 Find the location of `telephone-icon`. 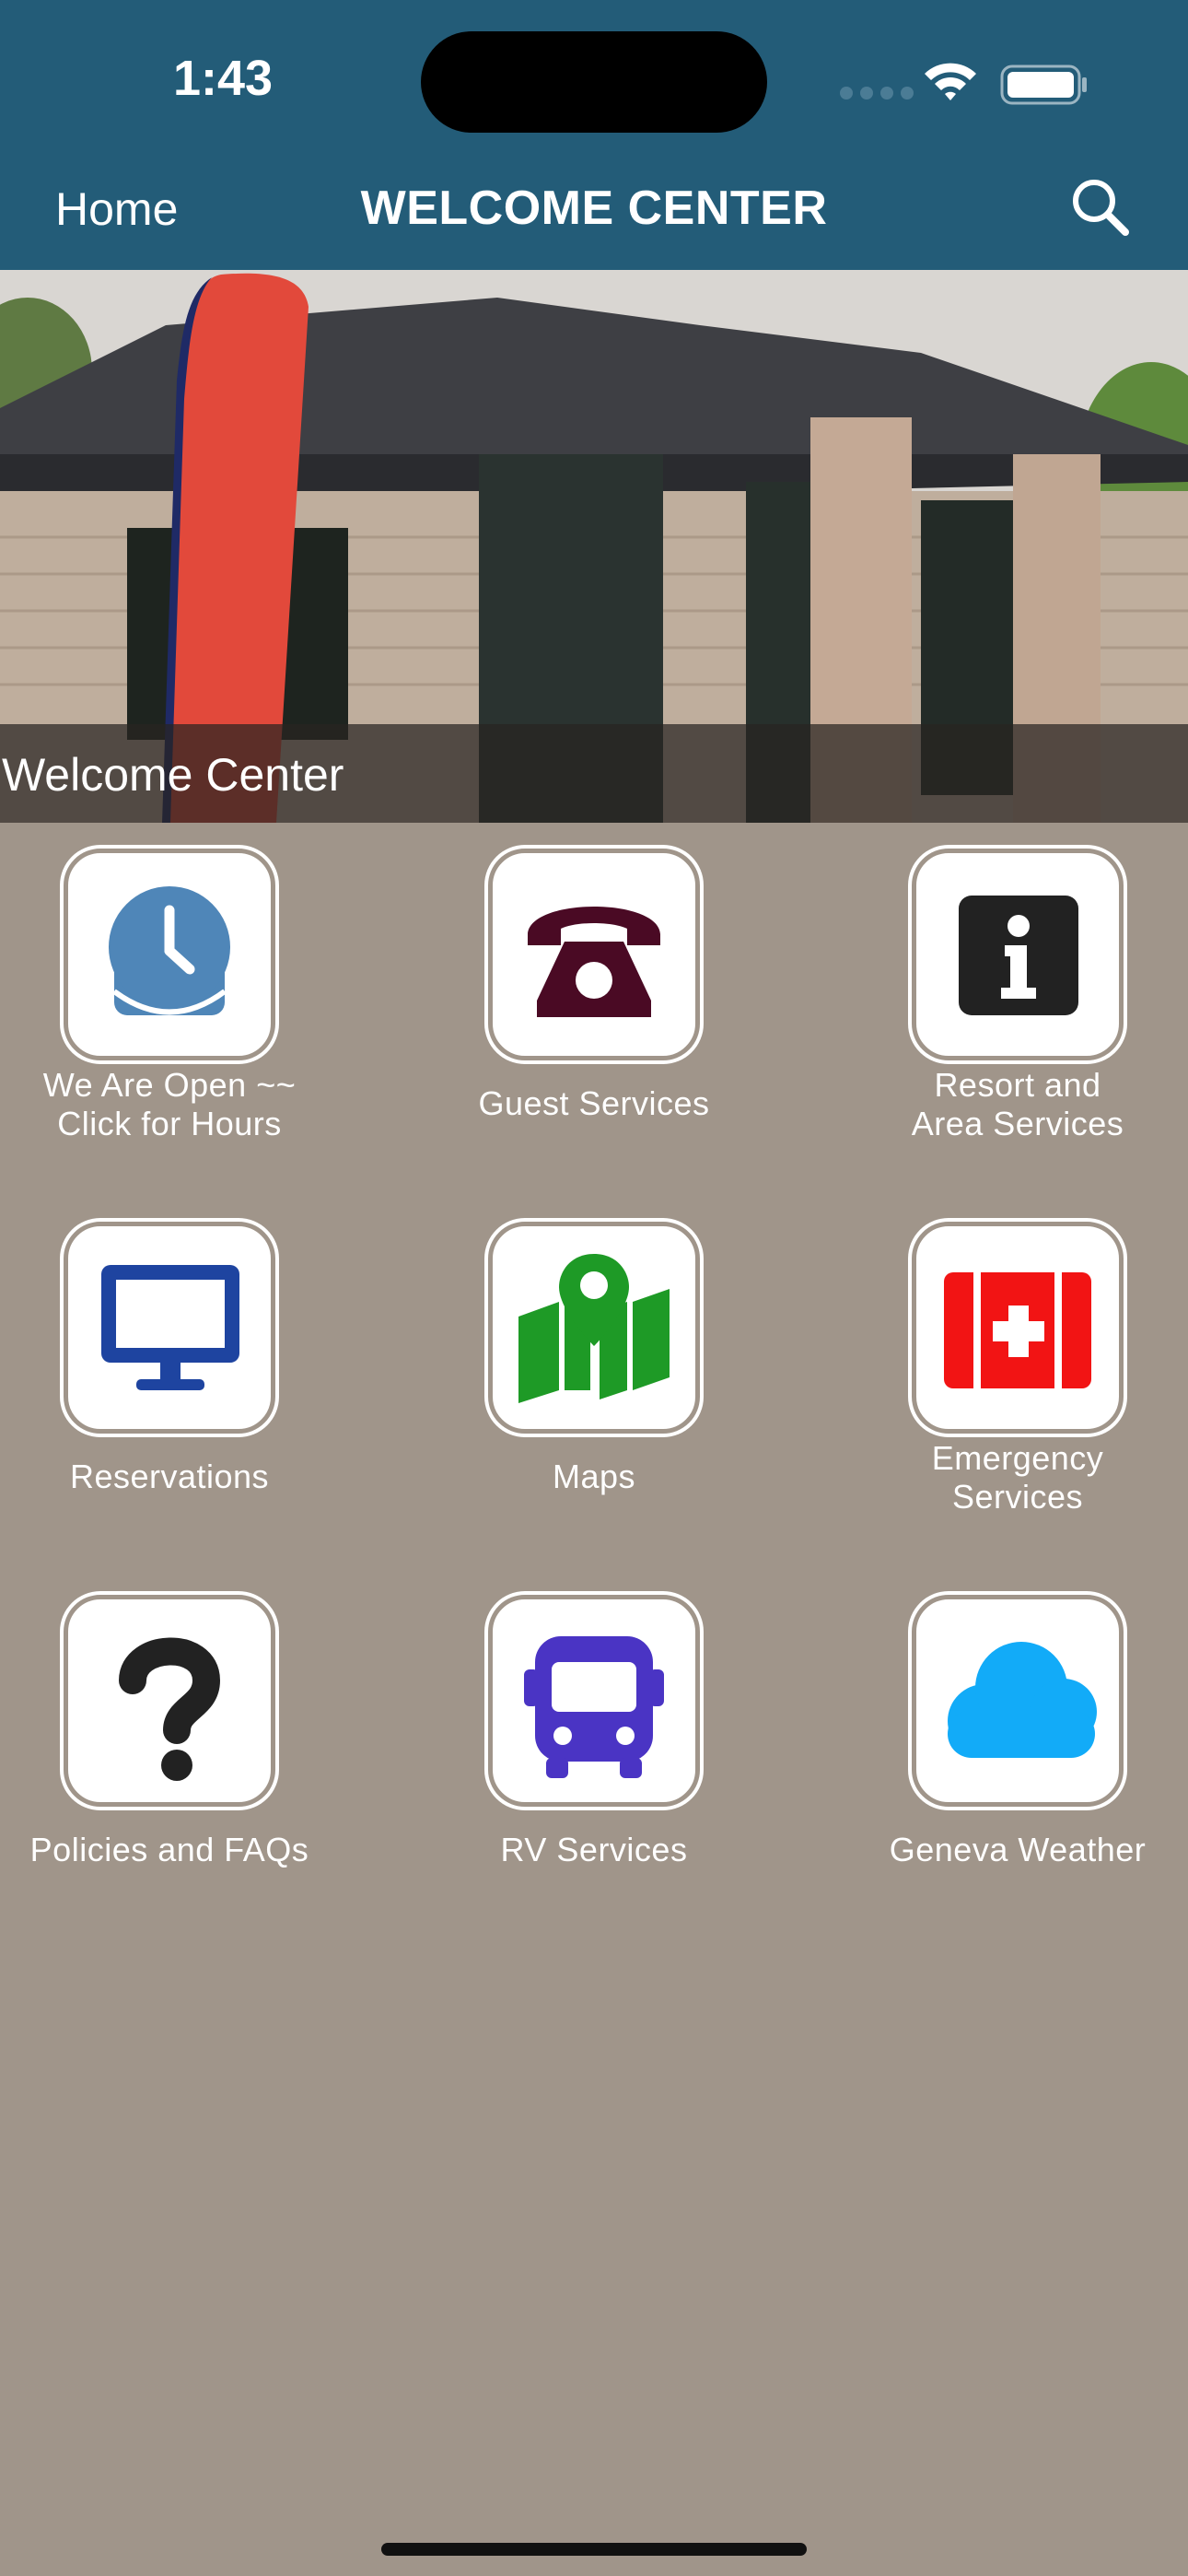

telephone-icon is located at coordinates (594, 962).